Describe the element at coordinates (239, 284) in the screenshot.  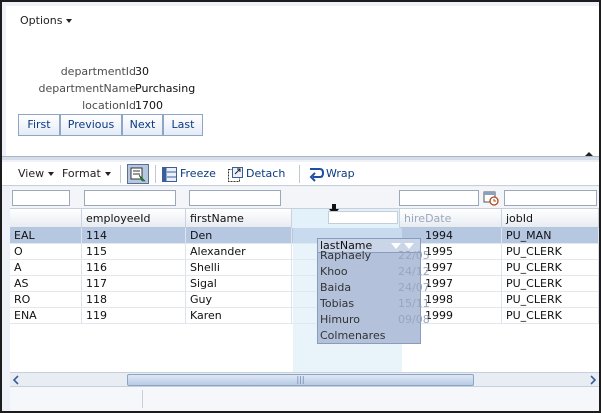
I see `cell-first-name: Sigal` at that location.